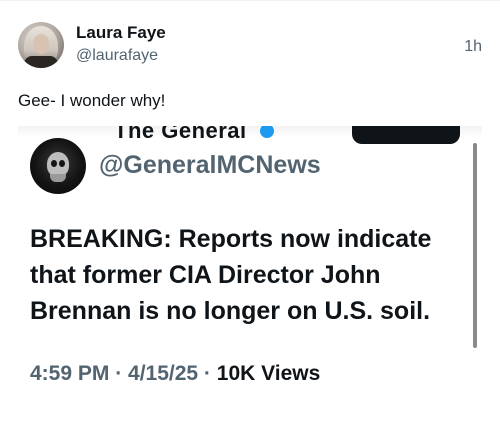 This screenshot has width=500, height=423. Describe the element at coordinates (54, 163) in the screenshot. I see `skull-eye-left` at that location.